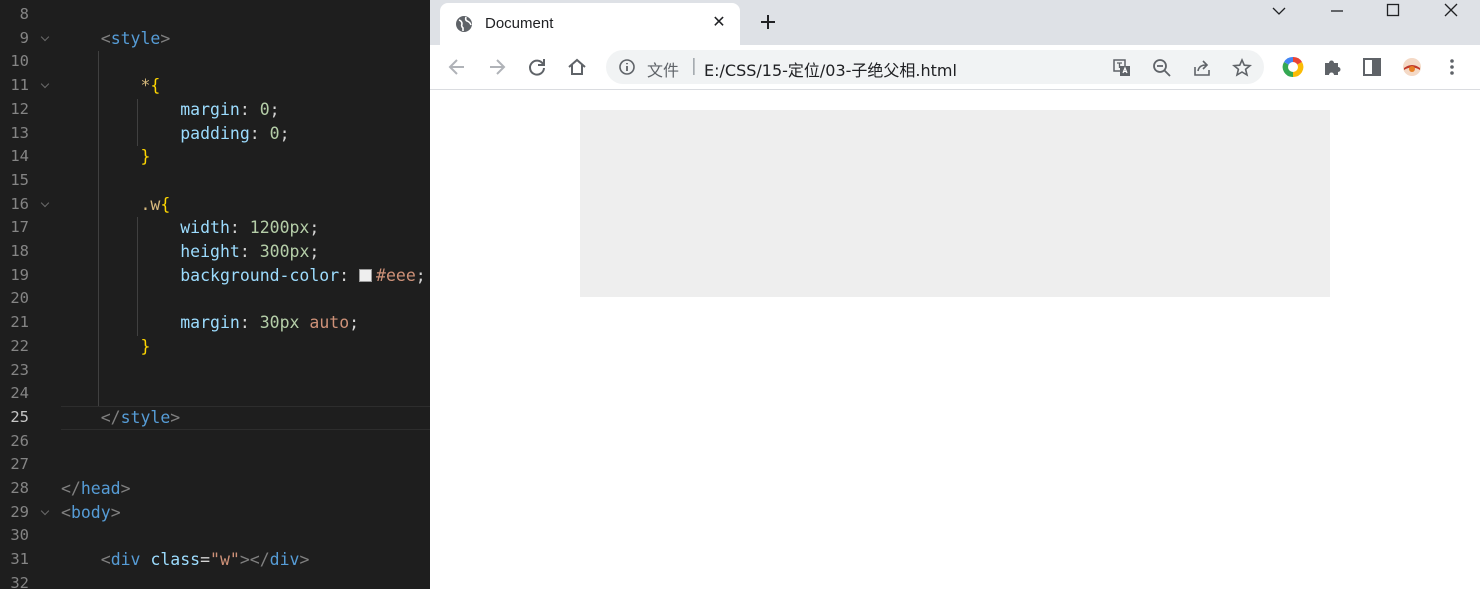 The width and height of the screenshot is (1480, 589). I want to click on line-number: 30, so click(19, 535).